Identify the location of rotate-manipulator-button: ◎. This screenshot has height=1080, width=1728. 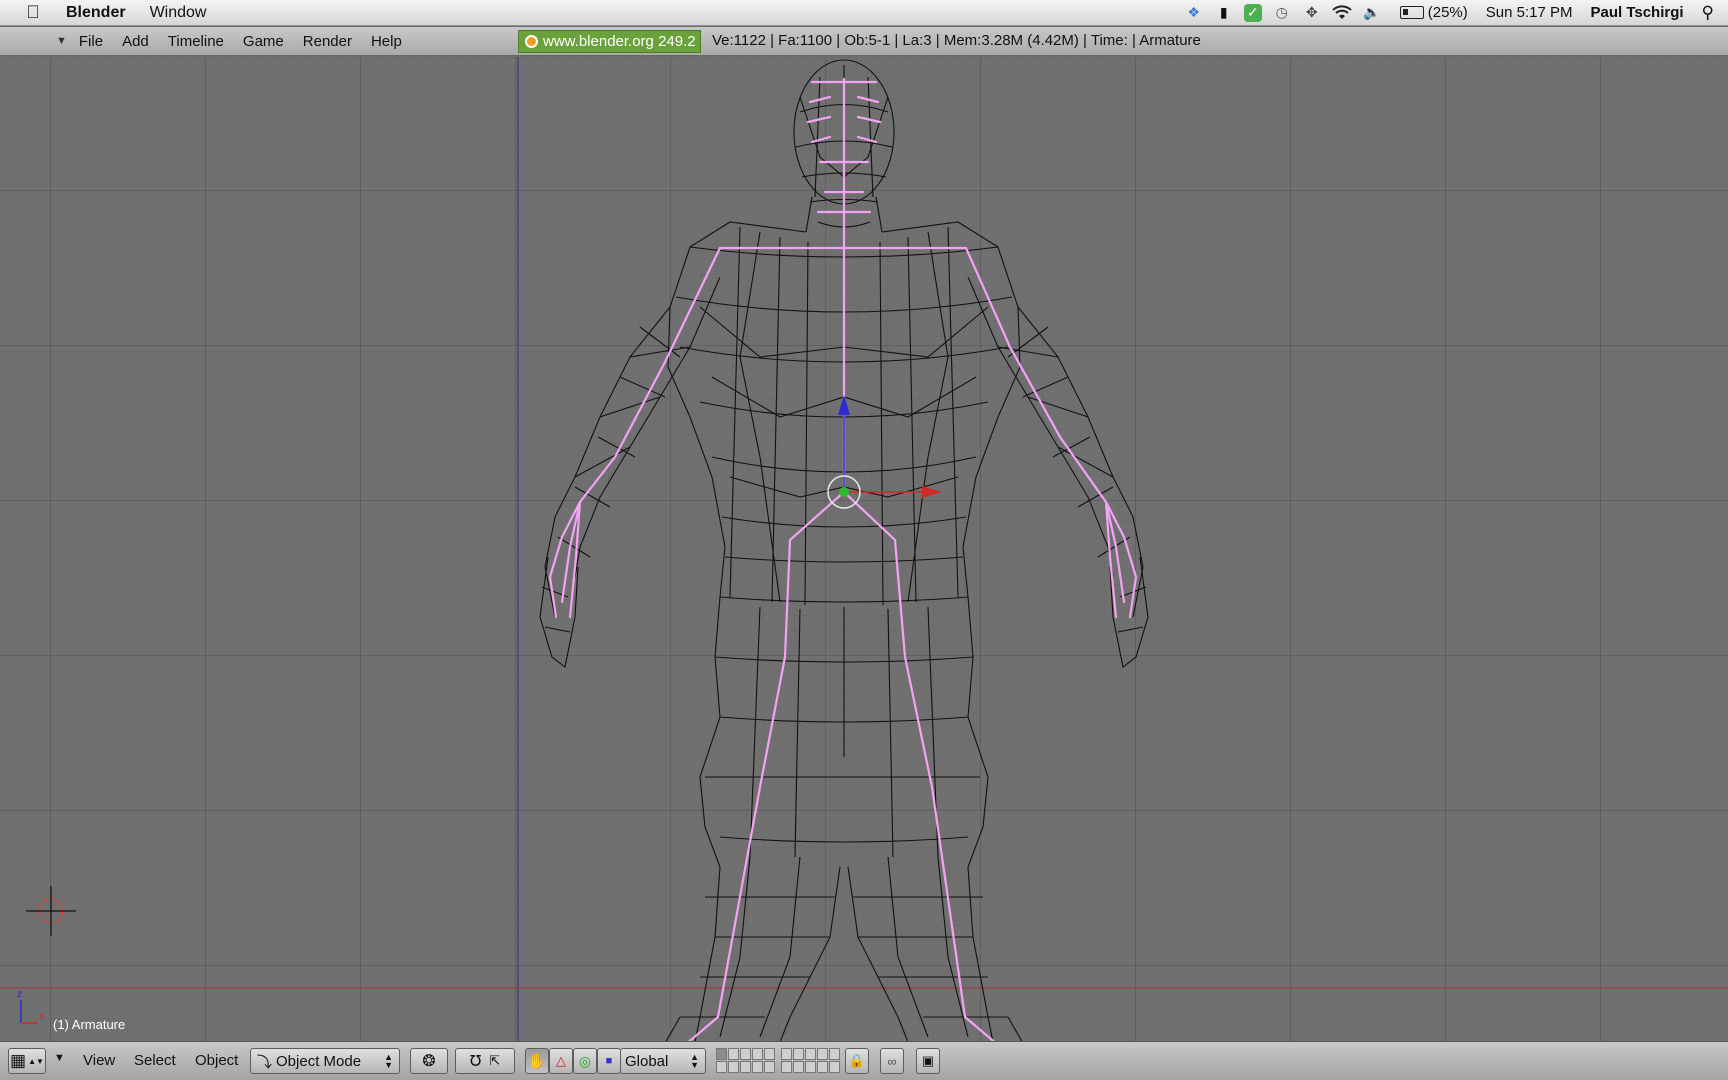
(585, 1061).